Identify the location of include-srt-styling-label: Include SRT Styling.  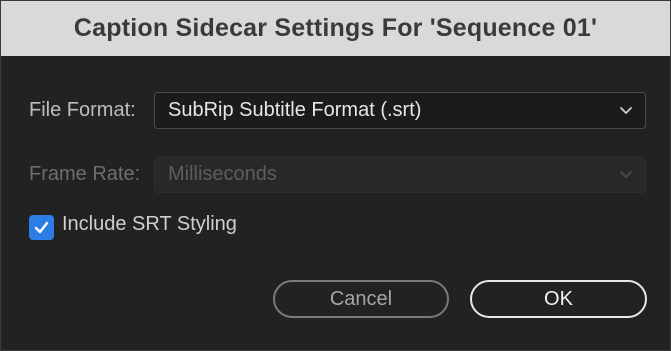
(149, 224).